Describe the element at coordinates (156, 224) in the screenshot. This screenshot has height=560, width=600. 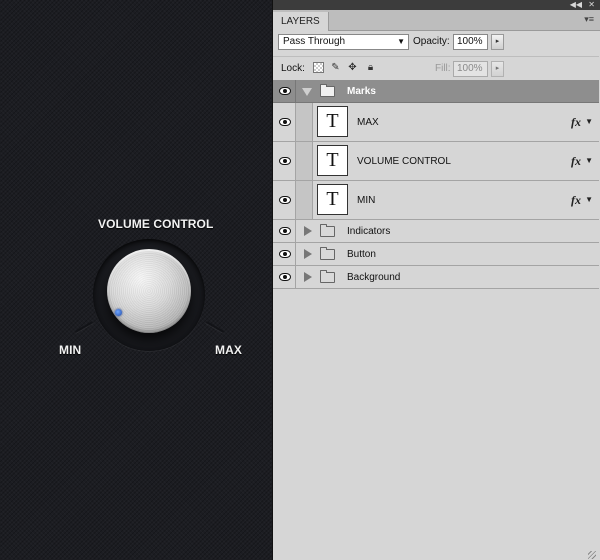
I see `volume-control-title: VOLUME CONTROL` at that location.